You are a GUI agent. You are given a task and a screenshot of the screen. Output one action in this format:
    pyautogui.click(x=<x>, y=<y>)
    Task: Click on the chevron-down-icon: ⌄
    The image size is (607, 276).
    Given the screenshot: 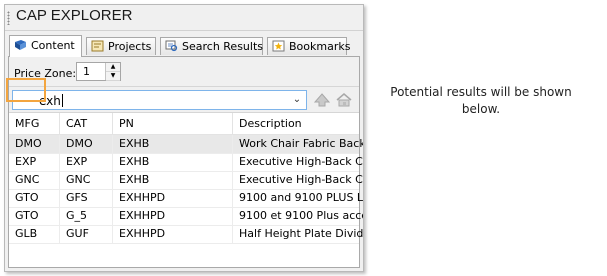 What is the action you would take?
    pyautogui.click(x=297, y=100)
    